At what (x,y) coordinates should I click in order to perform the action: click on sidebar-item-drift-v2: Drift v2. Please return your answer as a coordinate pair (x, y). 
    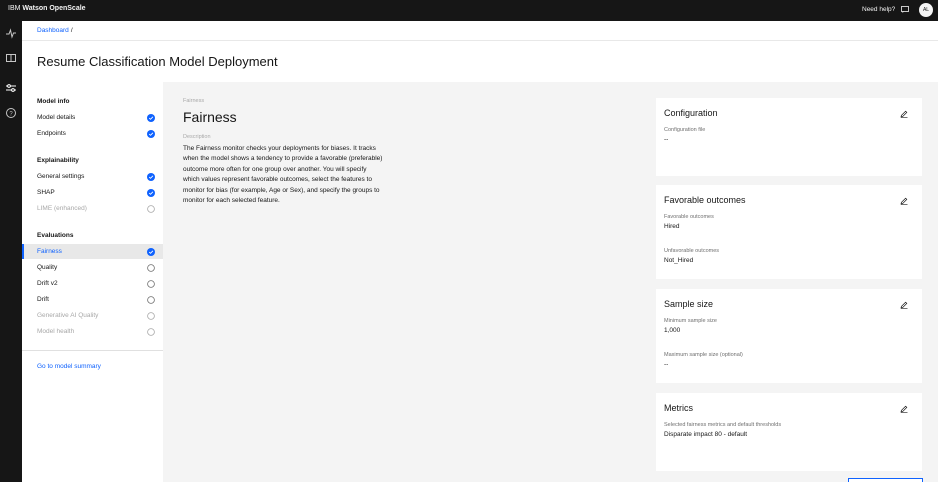
    Looking at the image, I should click on (92, 283).